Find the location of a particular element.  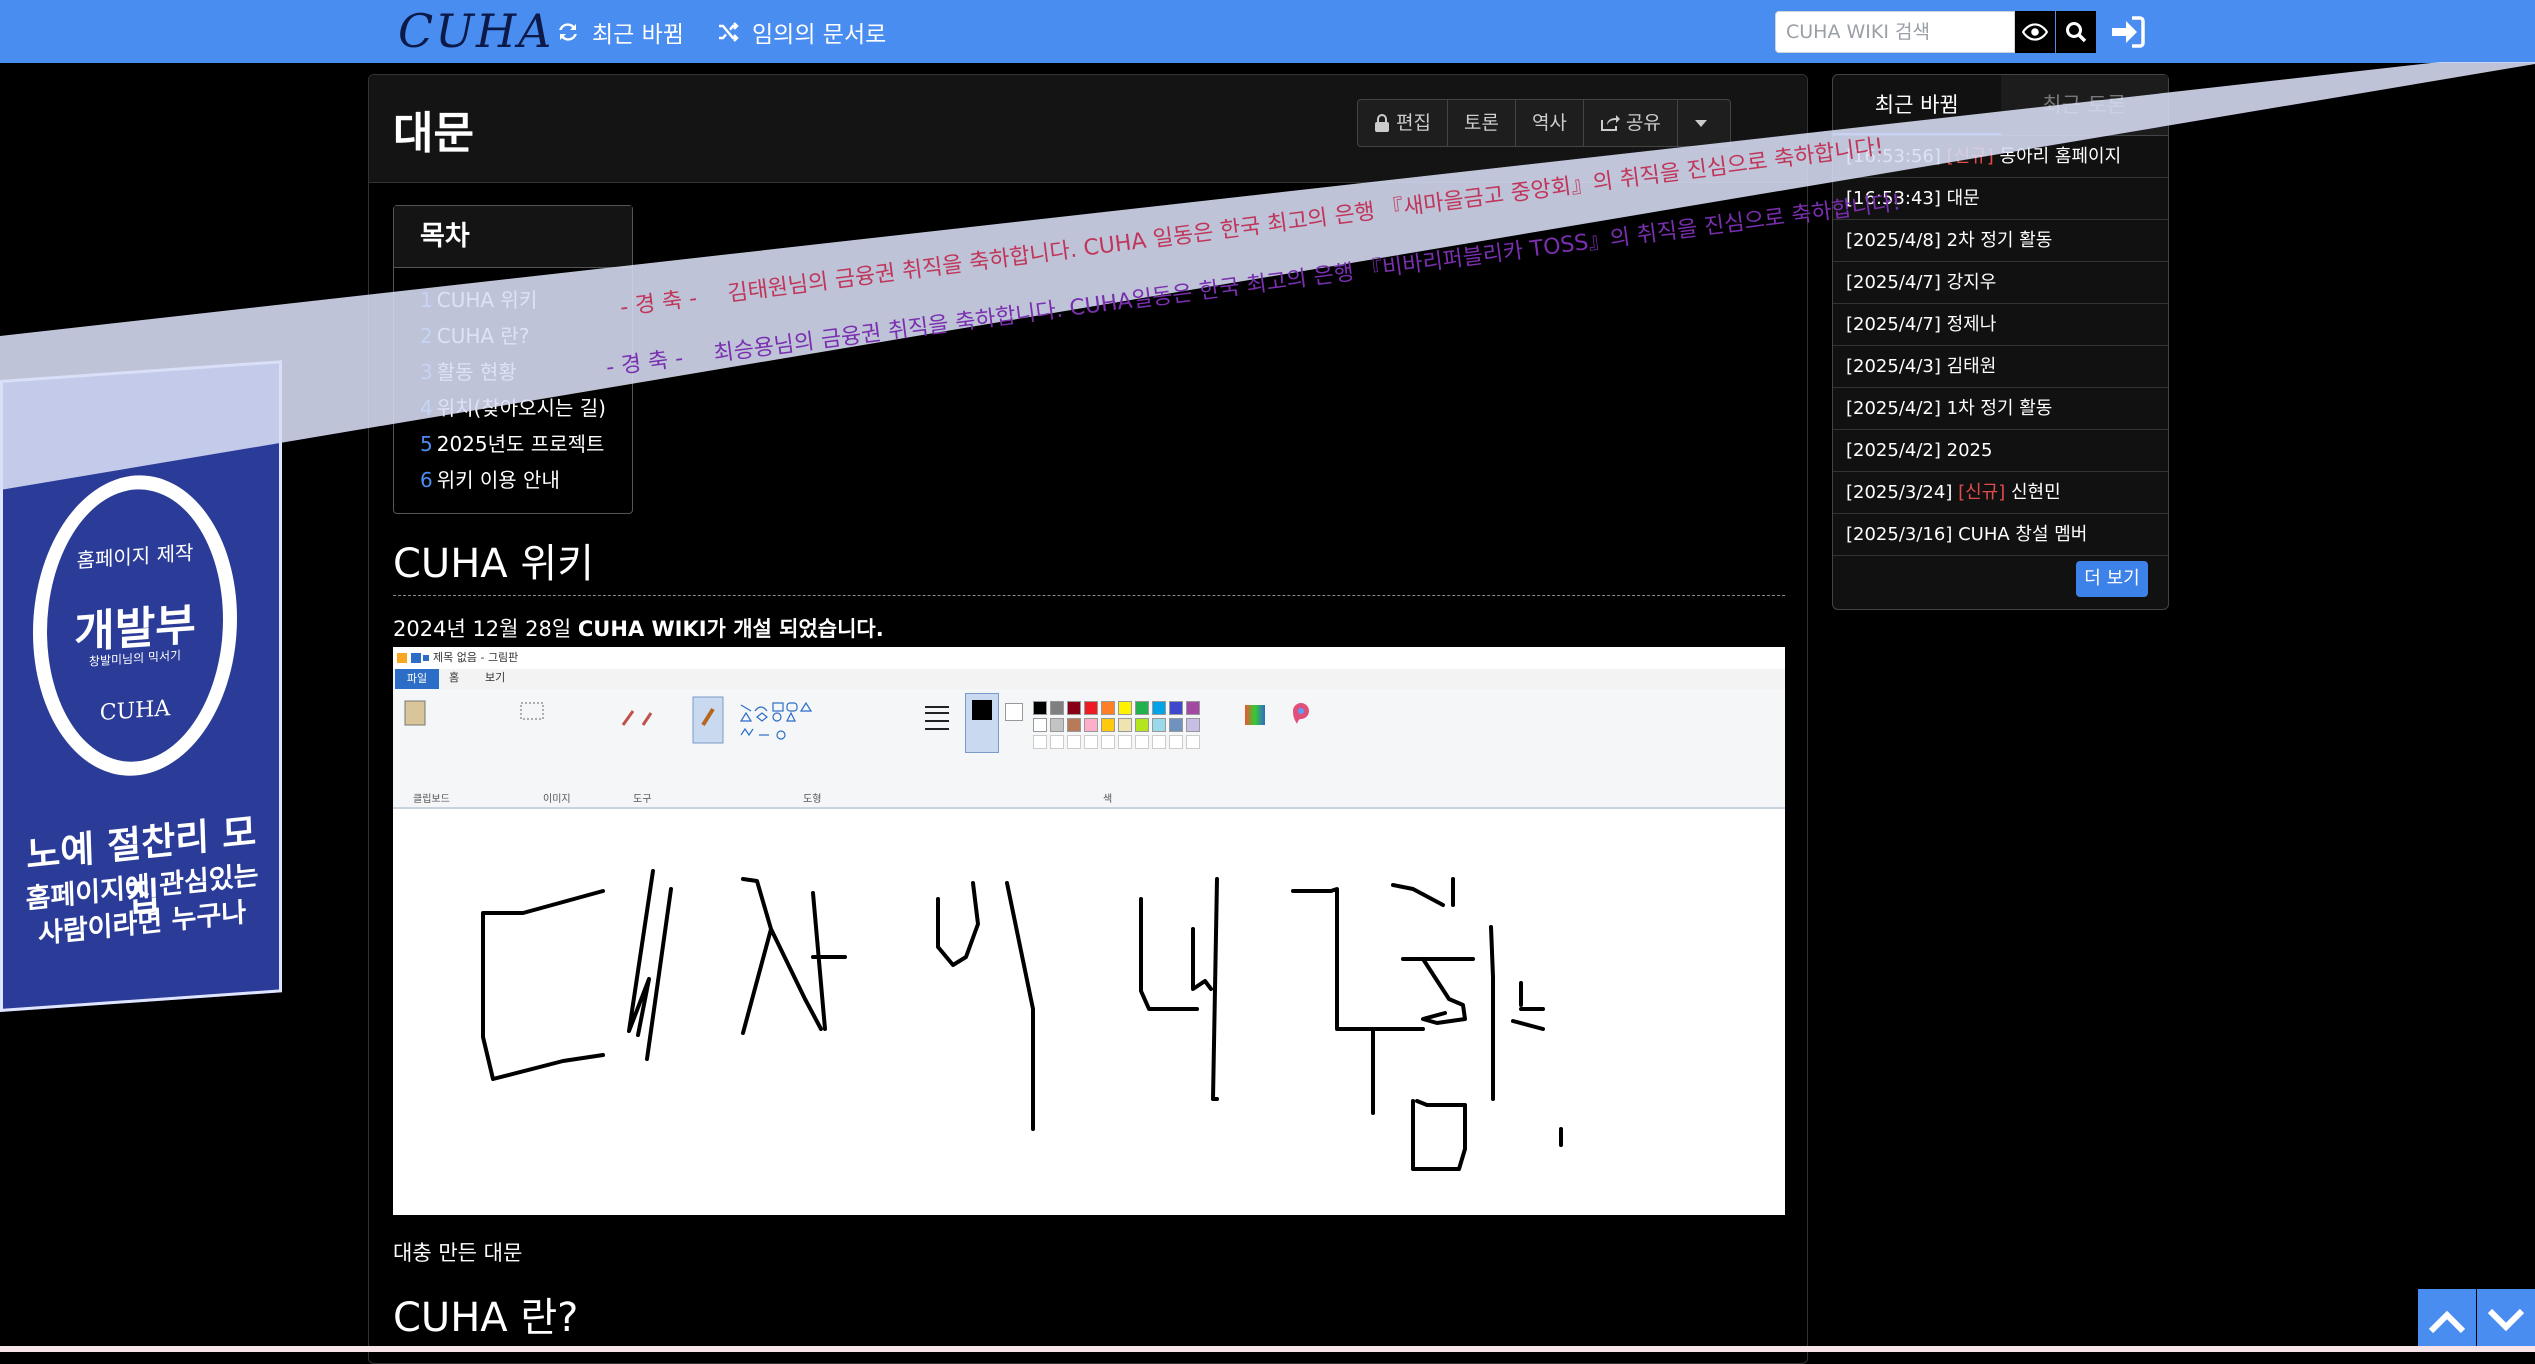

toc-item: 3 활동 현황 is located at coordinates (526, 372).